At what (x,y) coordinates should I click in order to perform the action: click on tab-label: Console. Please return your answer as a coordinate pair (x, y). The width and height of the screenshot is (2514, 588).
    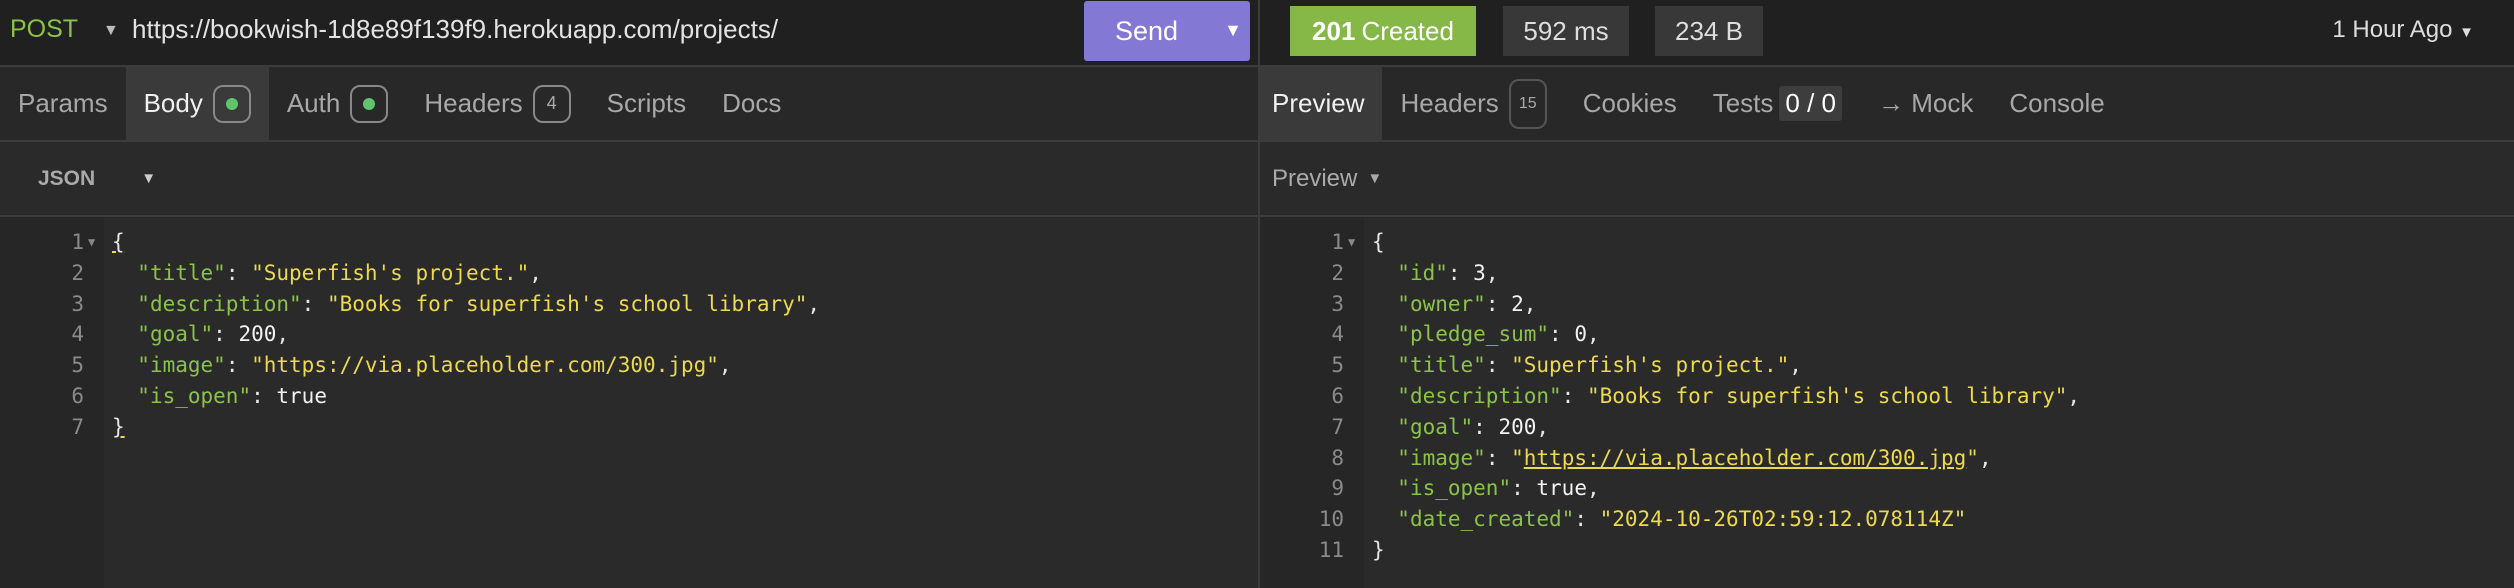
    Looking at the image, I should click on (2057, 103).